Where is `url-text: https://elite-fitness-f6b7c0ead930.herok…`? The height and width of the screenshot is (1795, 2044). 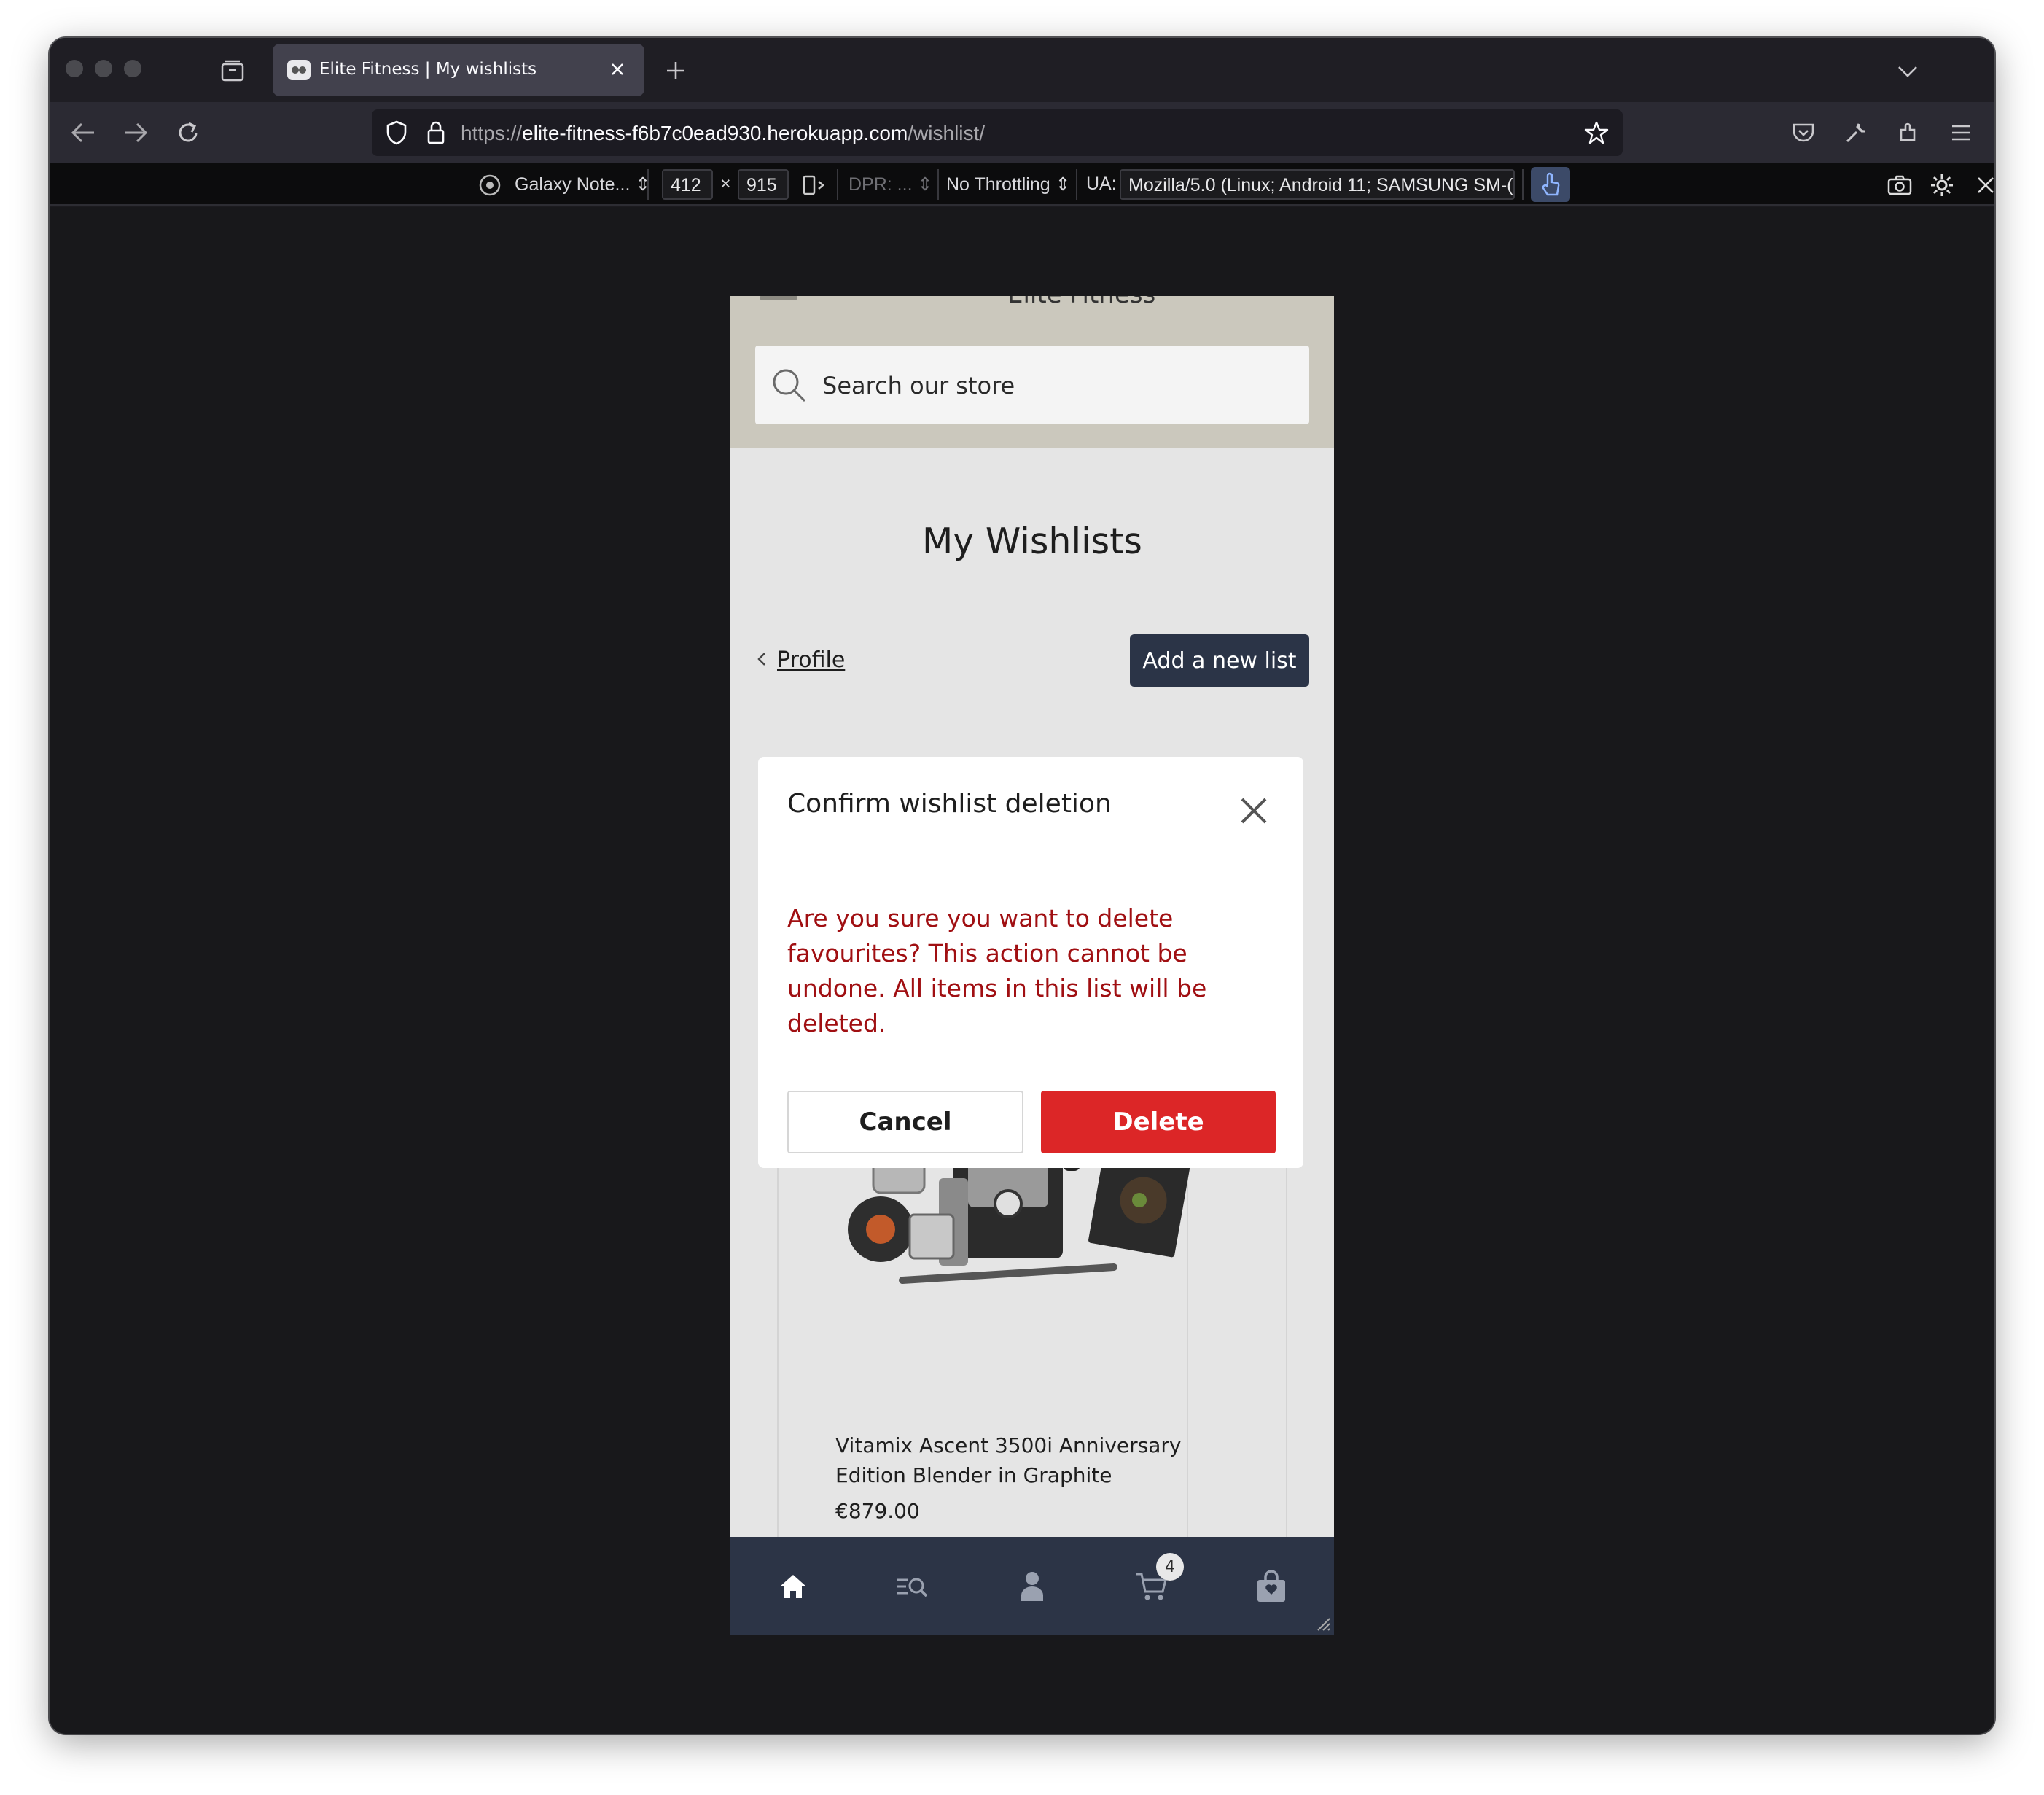 url-text: https://elite-fitness-f6b7c0ead930.herok… is located at coordinates (723, 133).